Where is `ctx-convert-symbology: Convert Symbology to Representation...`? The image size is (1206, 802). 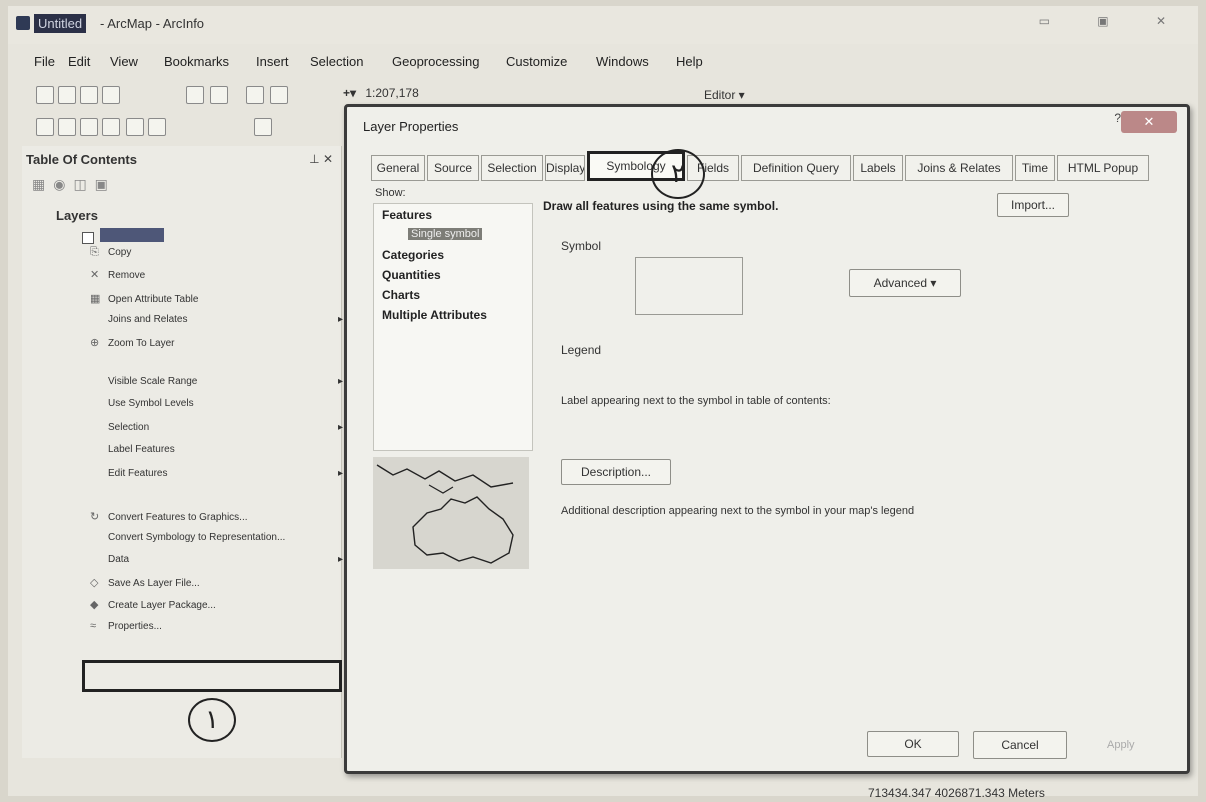 ctx-convert-symbology: Convert Symbology to Representation... is located at coordinates (187, 537).